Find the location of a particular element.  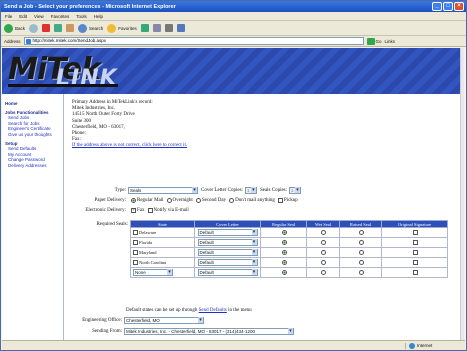

refresh-icon is located at coordinates (58, 28).